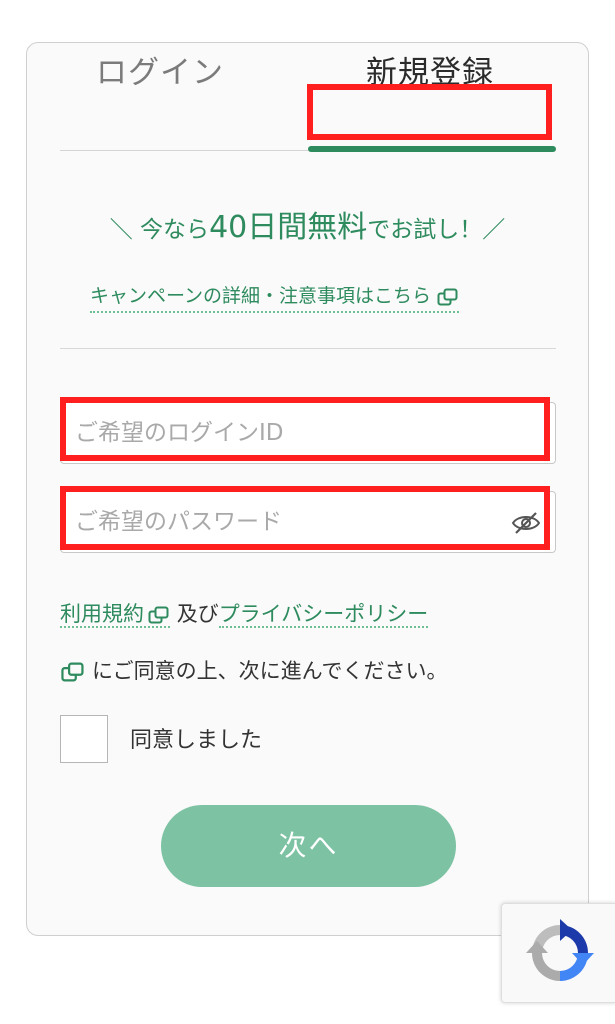 The height and width of the screenshot is (1024, 615). What do you see at coordinates (432, 149) in the screenshot?
I see `active-tab-indicator` at bounding box center [432, 149].